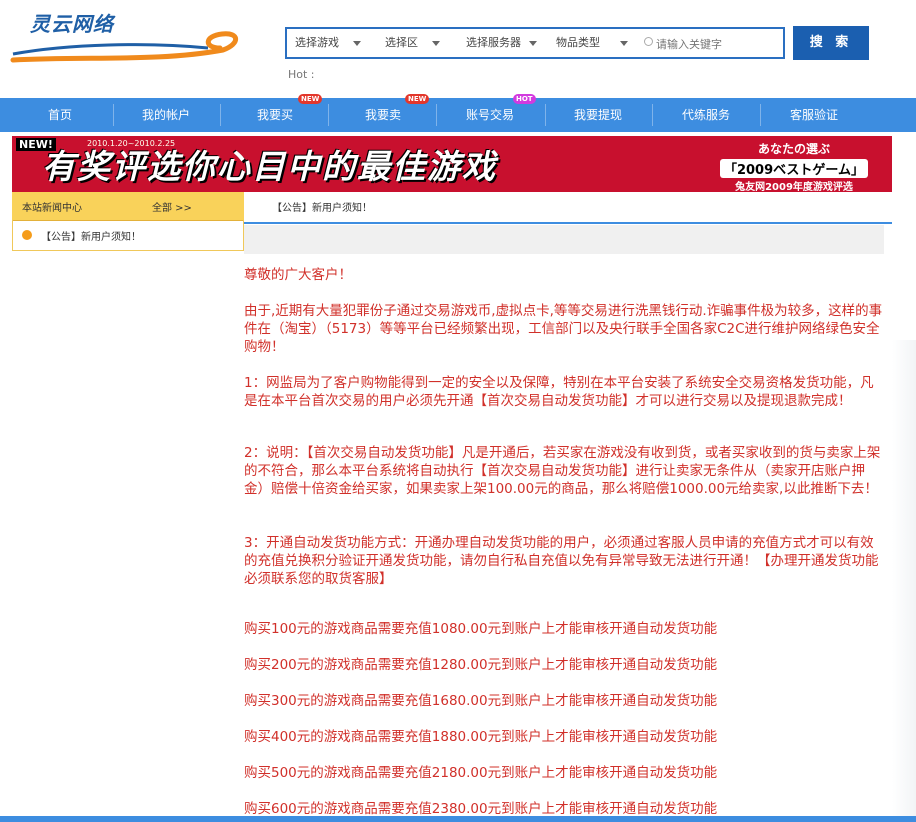 The image size is (916, 822). I want to click on news-list: 【公告】新用户须知！, so click(128, 235).